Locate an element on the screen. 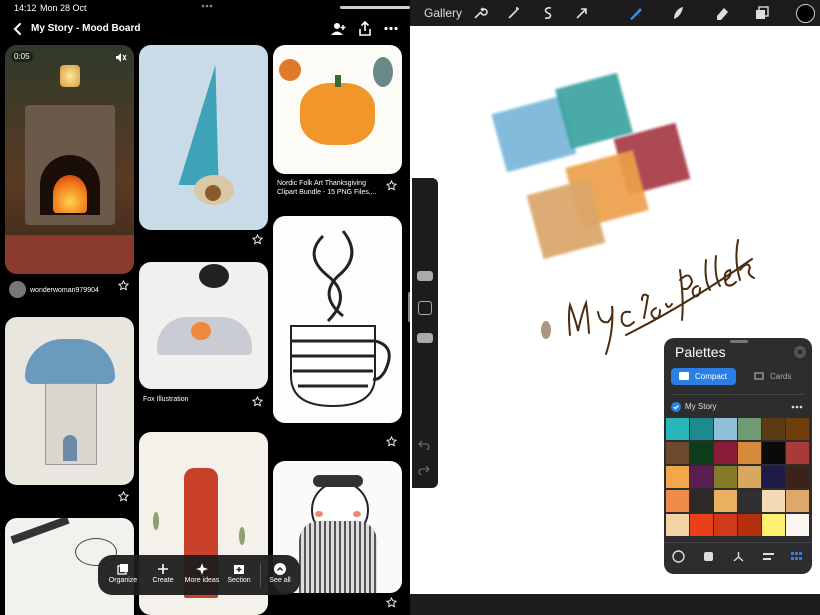 The height and width of the screenshot is (615, 820). value-mode-icon is located at coordinates (768, 556).